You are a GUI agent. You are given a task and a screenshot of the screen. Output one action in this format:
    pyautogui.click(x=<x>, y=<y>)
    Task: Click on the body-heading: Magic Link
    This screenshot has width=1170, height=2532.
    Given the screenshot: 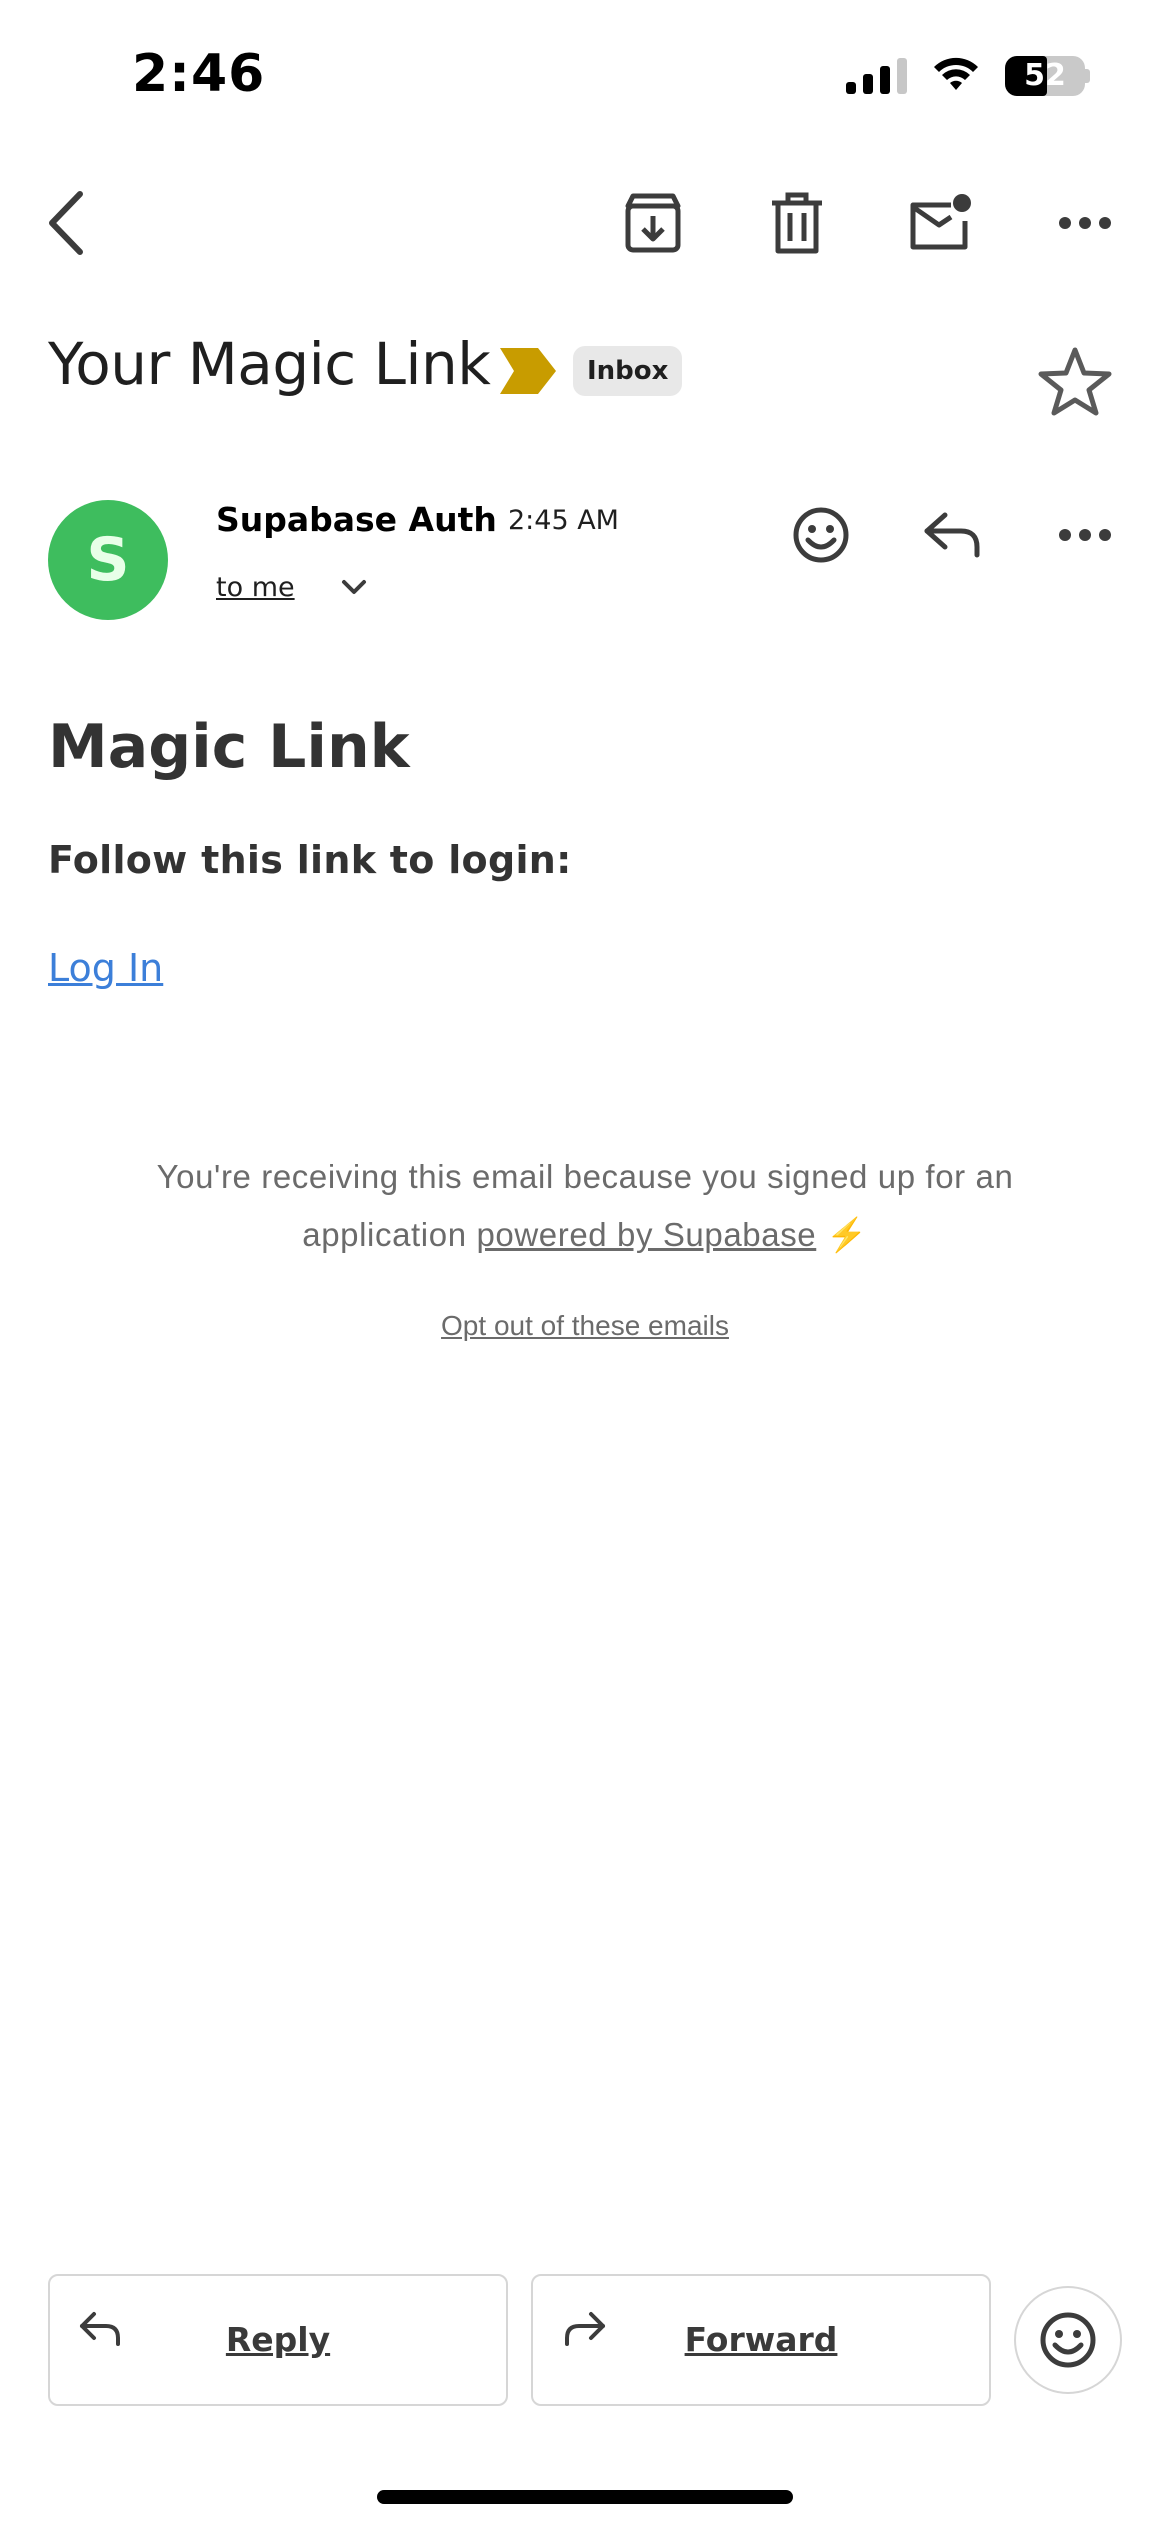 What is the action you would take?
    pyautogui.click(x=229, y=747)
    